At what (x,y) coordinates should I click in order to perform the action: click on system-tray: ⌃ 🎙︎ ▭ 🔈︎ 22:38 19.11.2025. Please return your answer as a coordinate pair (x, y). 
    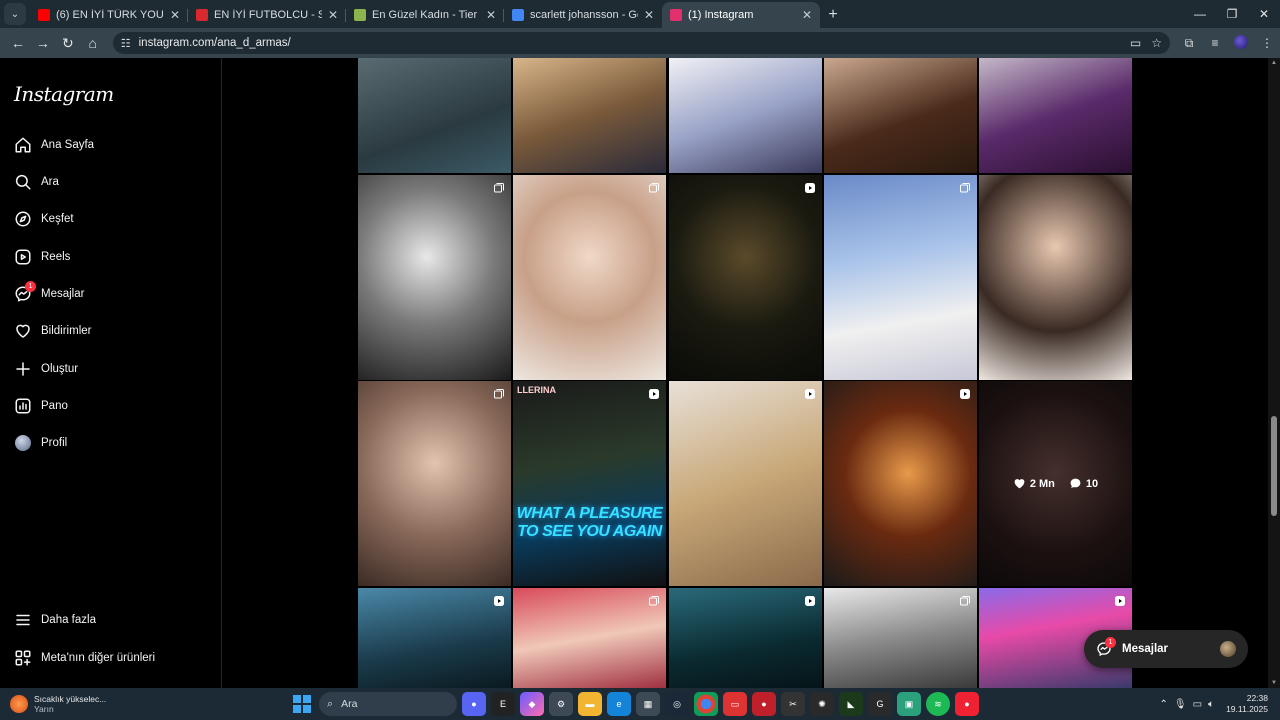
    Looking at the image, I should click on (1214, 704).